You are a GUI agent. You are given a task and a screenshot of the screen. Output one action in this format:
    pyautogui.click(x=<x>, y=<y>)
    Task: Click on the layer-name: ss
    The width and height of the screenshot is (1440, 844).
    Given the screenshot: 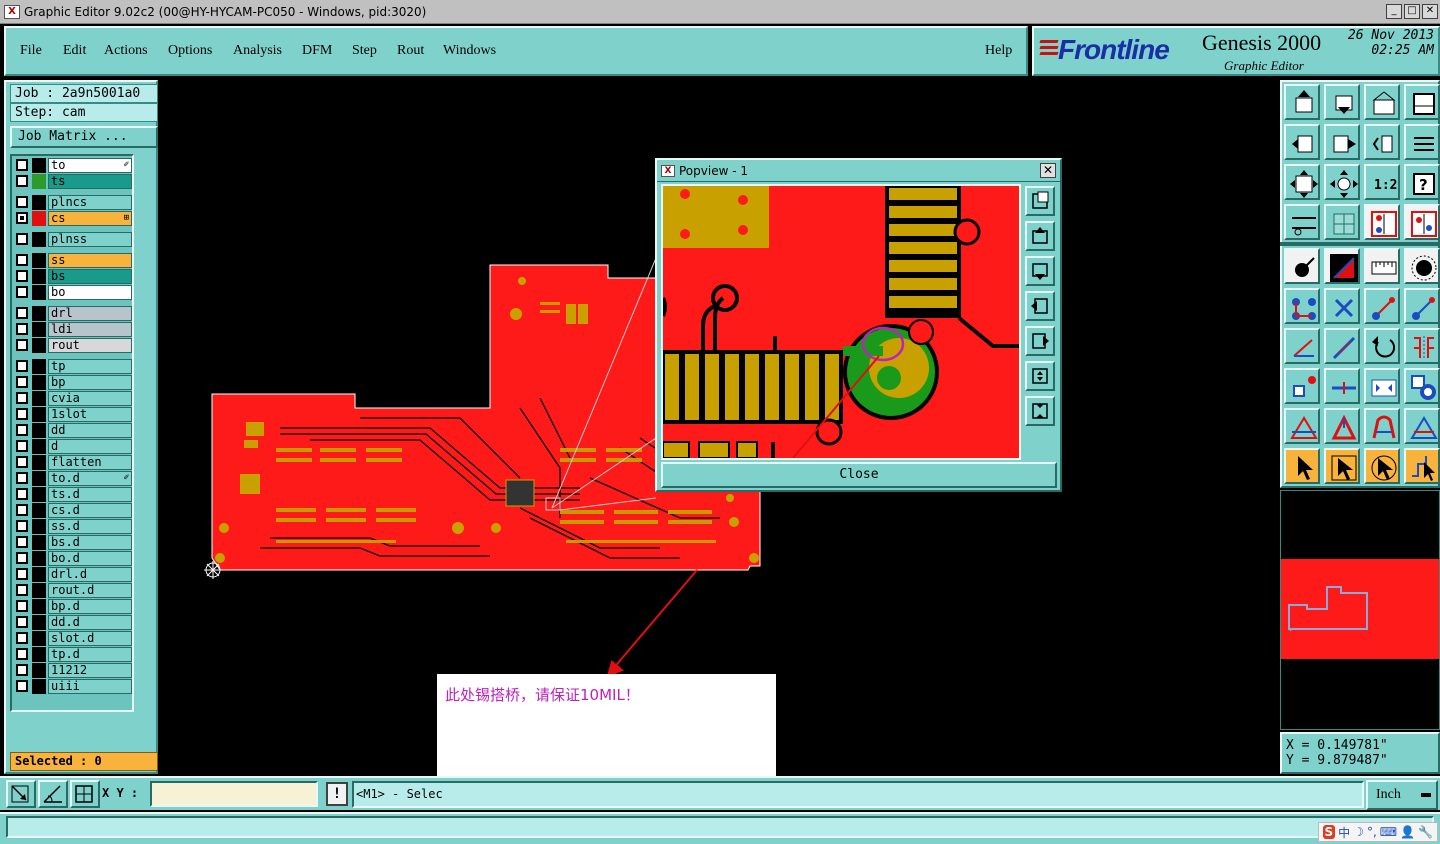 What is the action you would take?
    pyautogui.click(x=90, y=260)
    